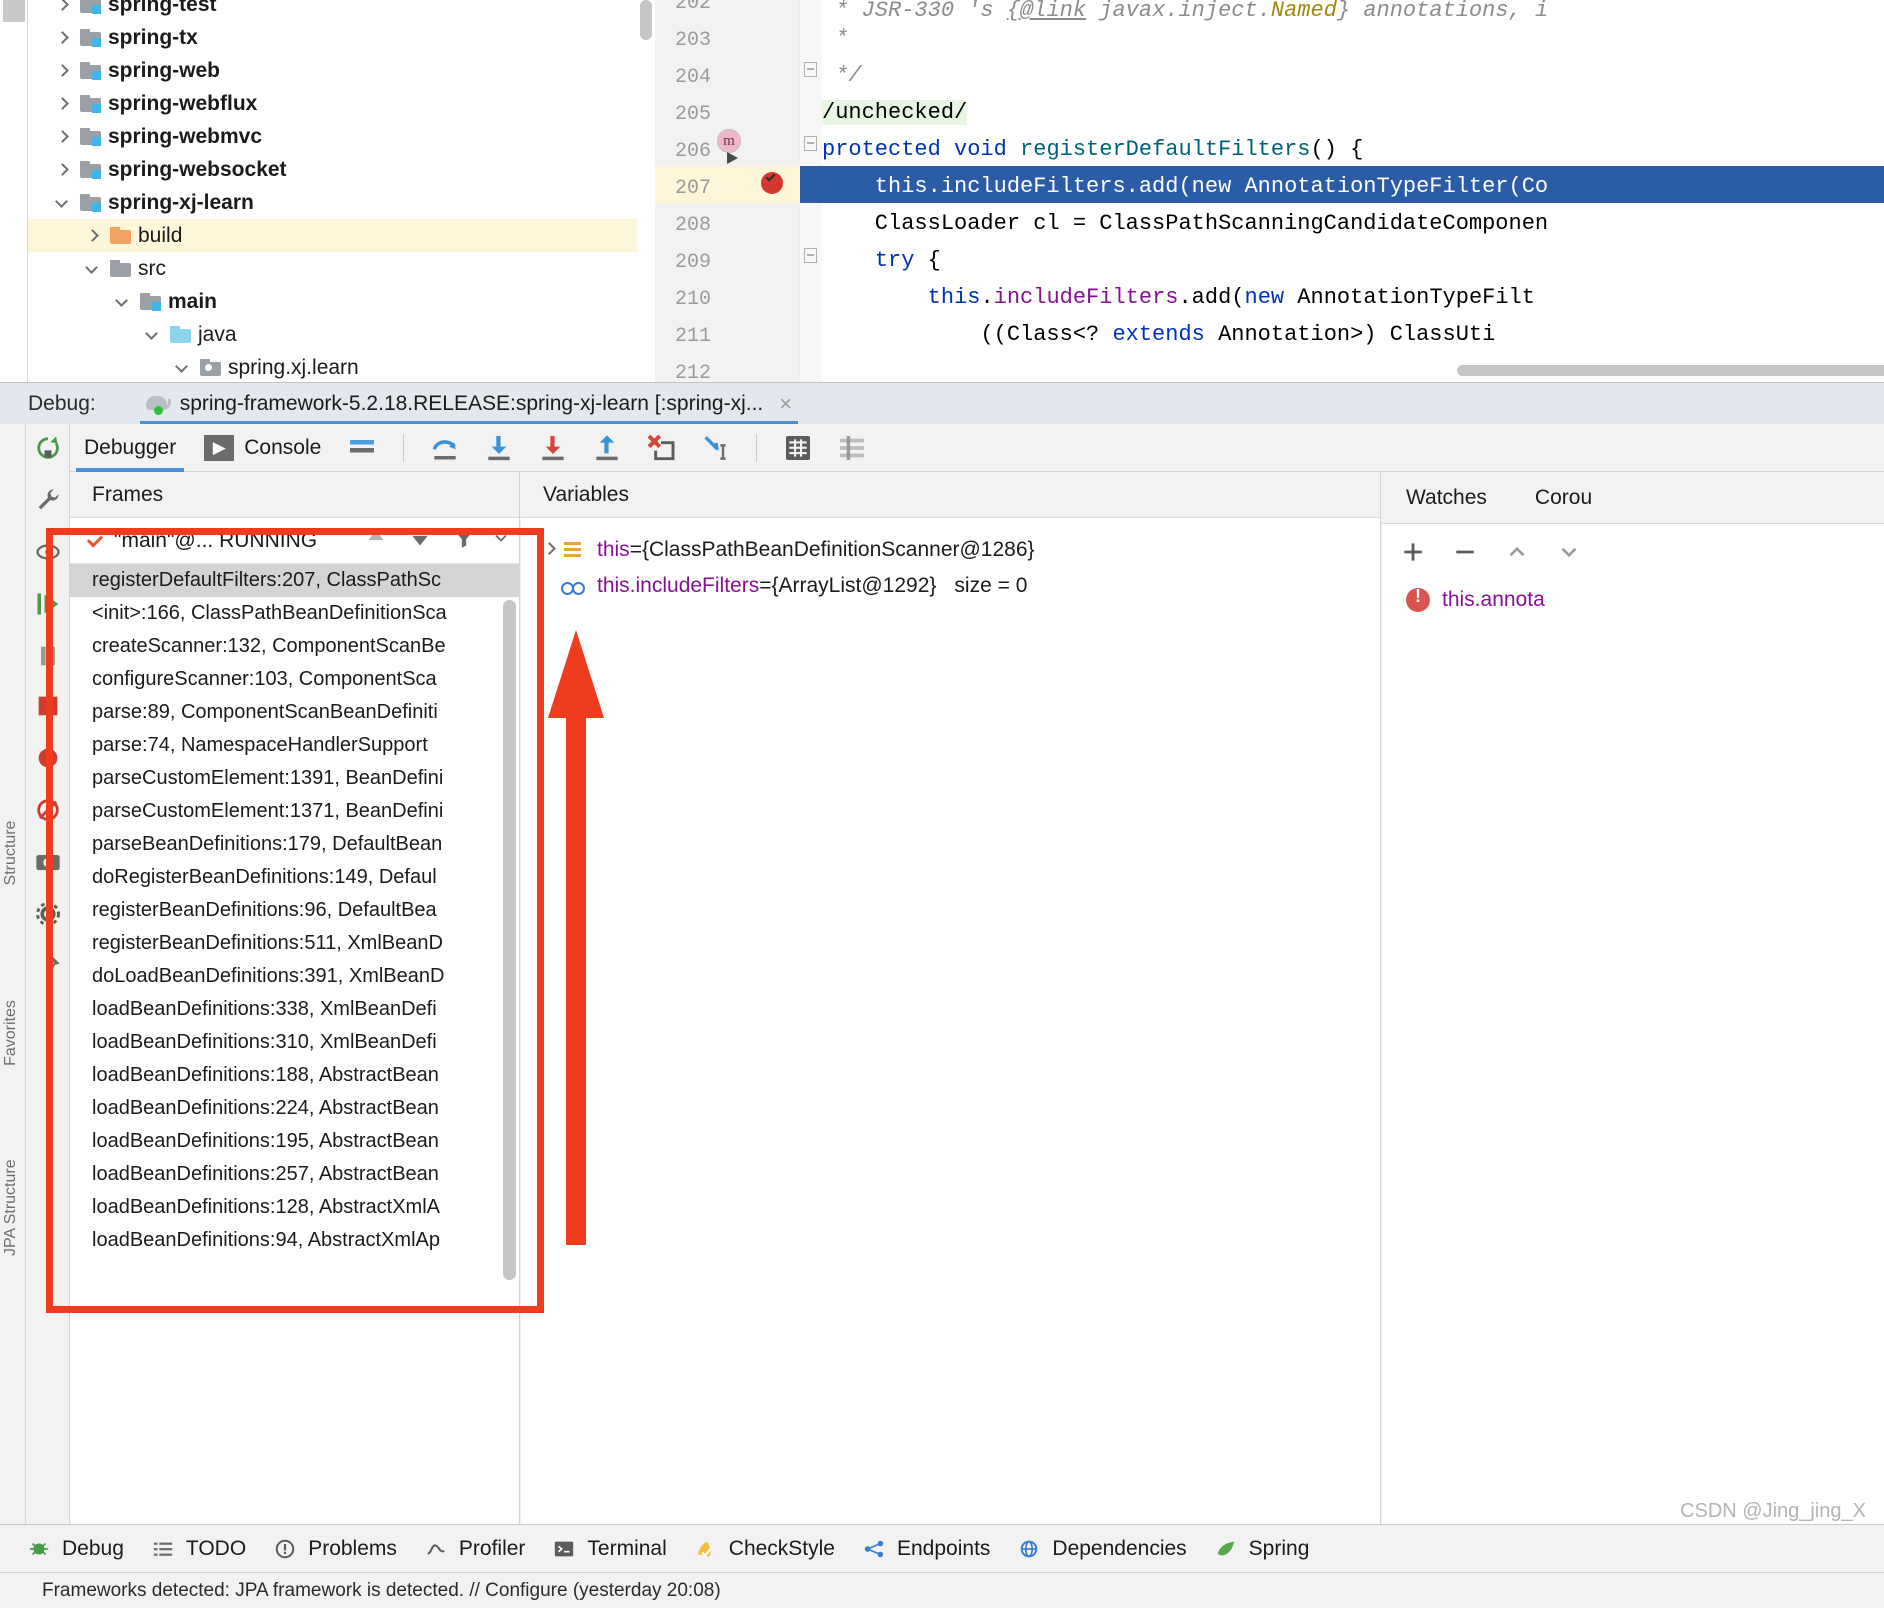 The height and width of the screenshot is (1608, 1884). Describe the element at coordinates (295, 976) in the screenshot. I see `frame-row: doLoadBeanDefinitions:391, XmlBeanD` at that location.